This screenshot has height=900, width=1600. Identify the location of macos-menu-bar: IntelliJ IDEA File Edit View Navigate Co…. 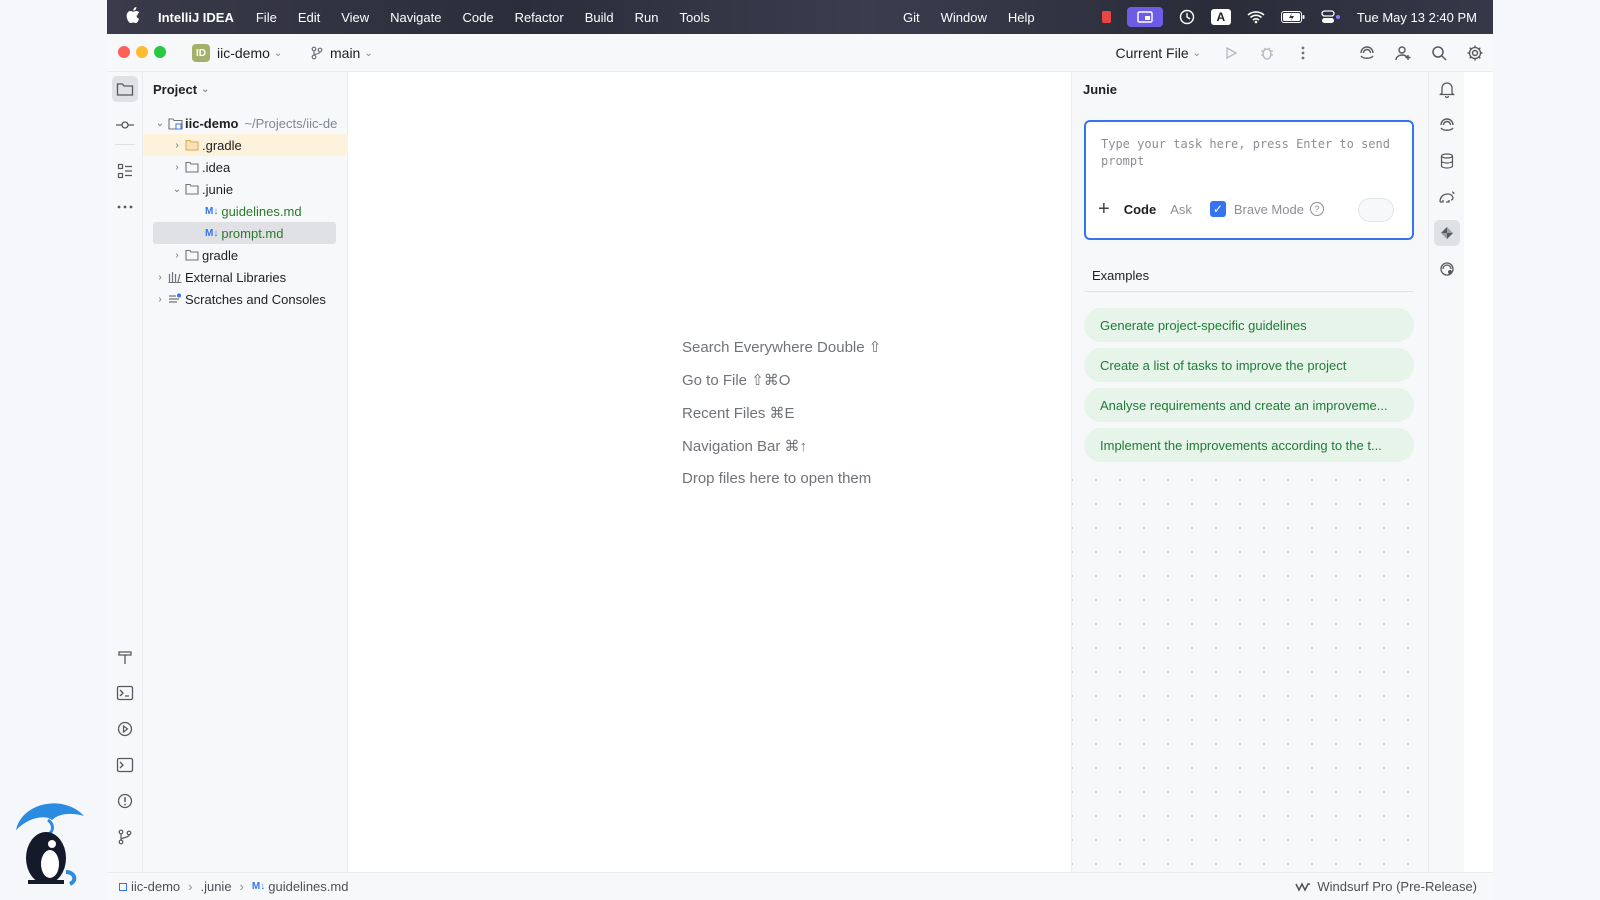
(800, 17).